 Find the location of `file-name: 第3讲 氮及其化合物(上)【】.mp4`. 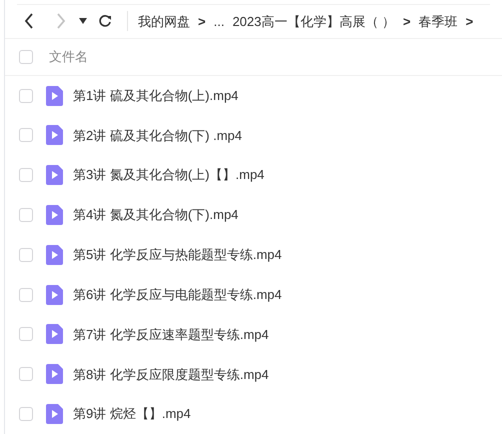

file-name: 第3讲 氮及其化合物(上)【】.mp4 is located at coordinates (168, 175).